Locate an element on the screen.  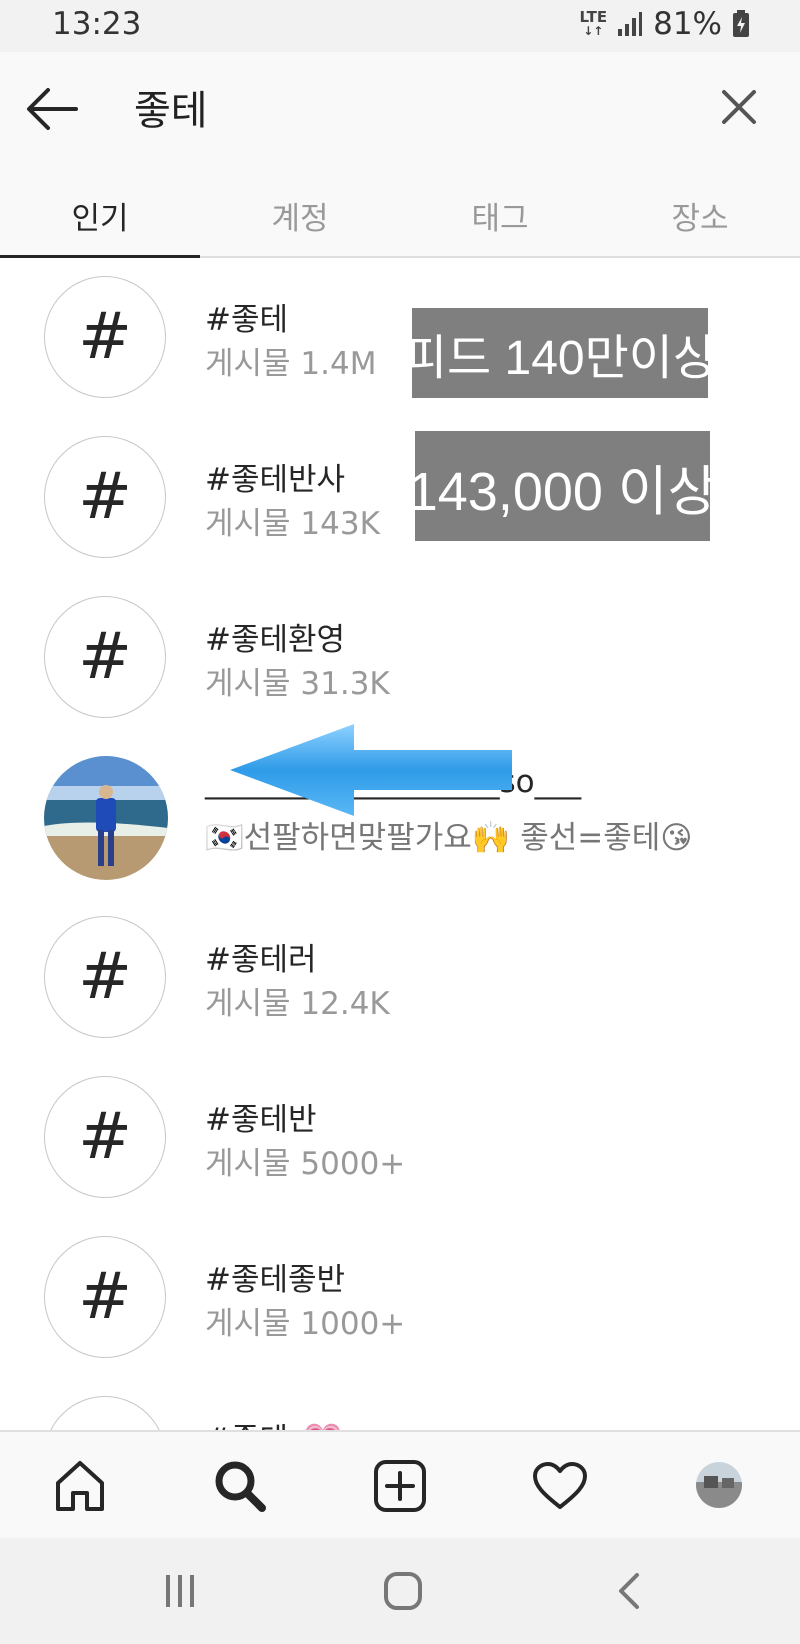
status-icons: LTE ↓↑ 81% is located at coordinates (665, 24).